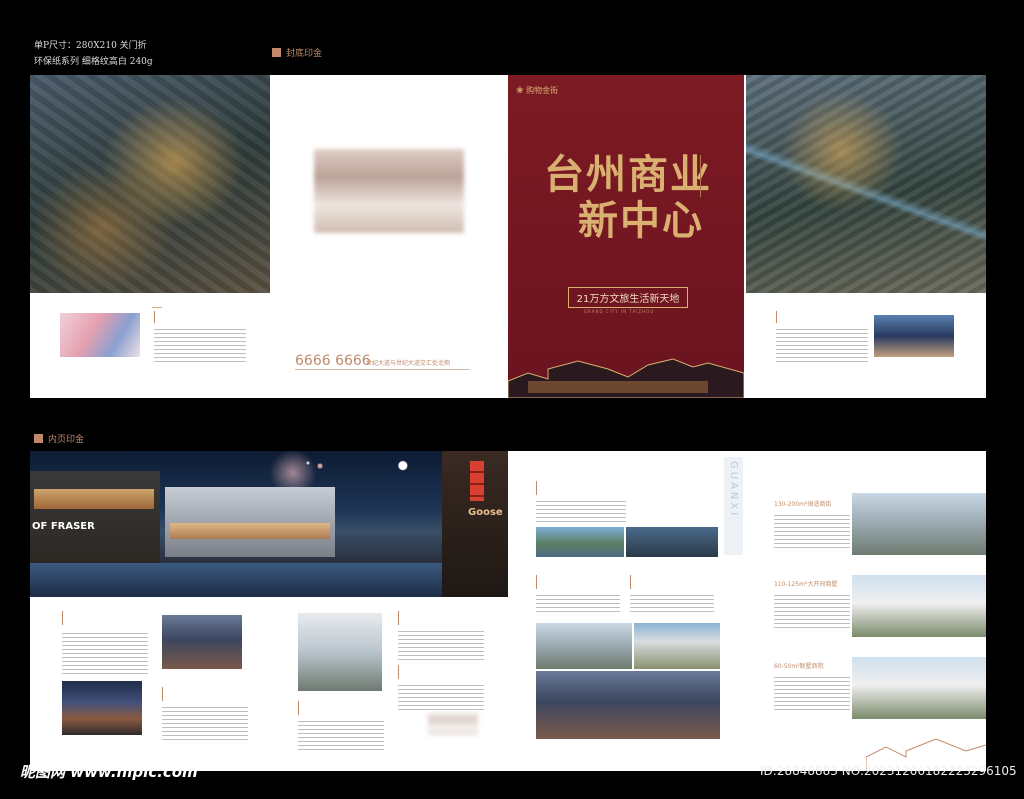 Image resolution: width=1024 pixels, height=799 pixels. What do you see at coordinates (866, 184) in the screenshot?
I see `aerial-photo-right` at bounding box center [866, 184].